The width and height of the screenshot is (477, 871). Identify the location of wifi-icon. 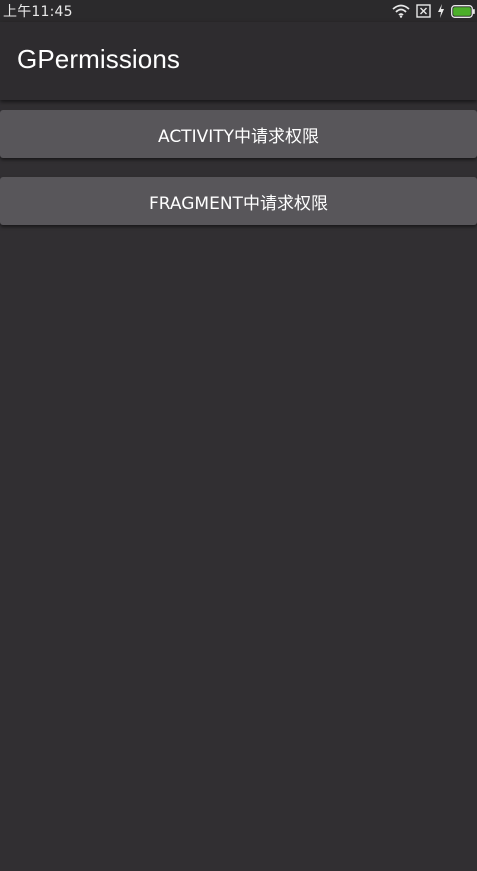
(401, 11).